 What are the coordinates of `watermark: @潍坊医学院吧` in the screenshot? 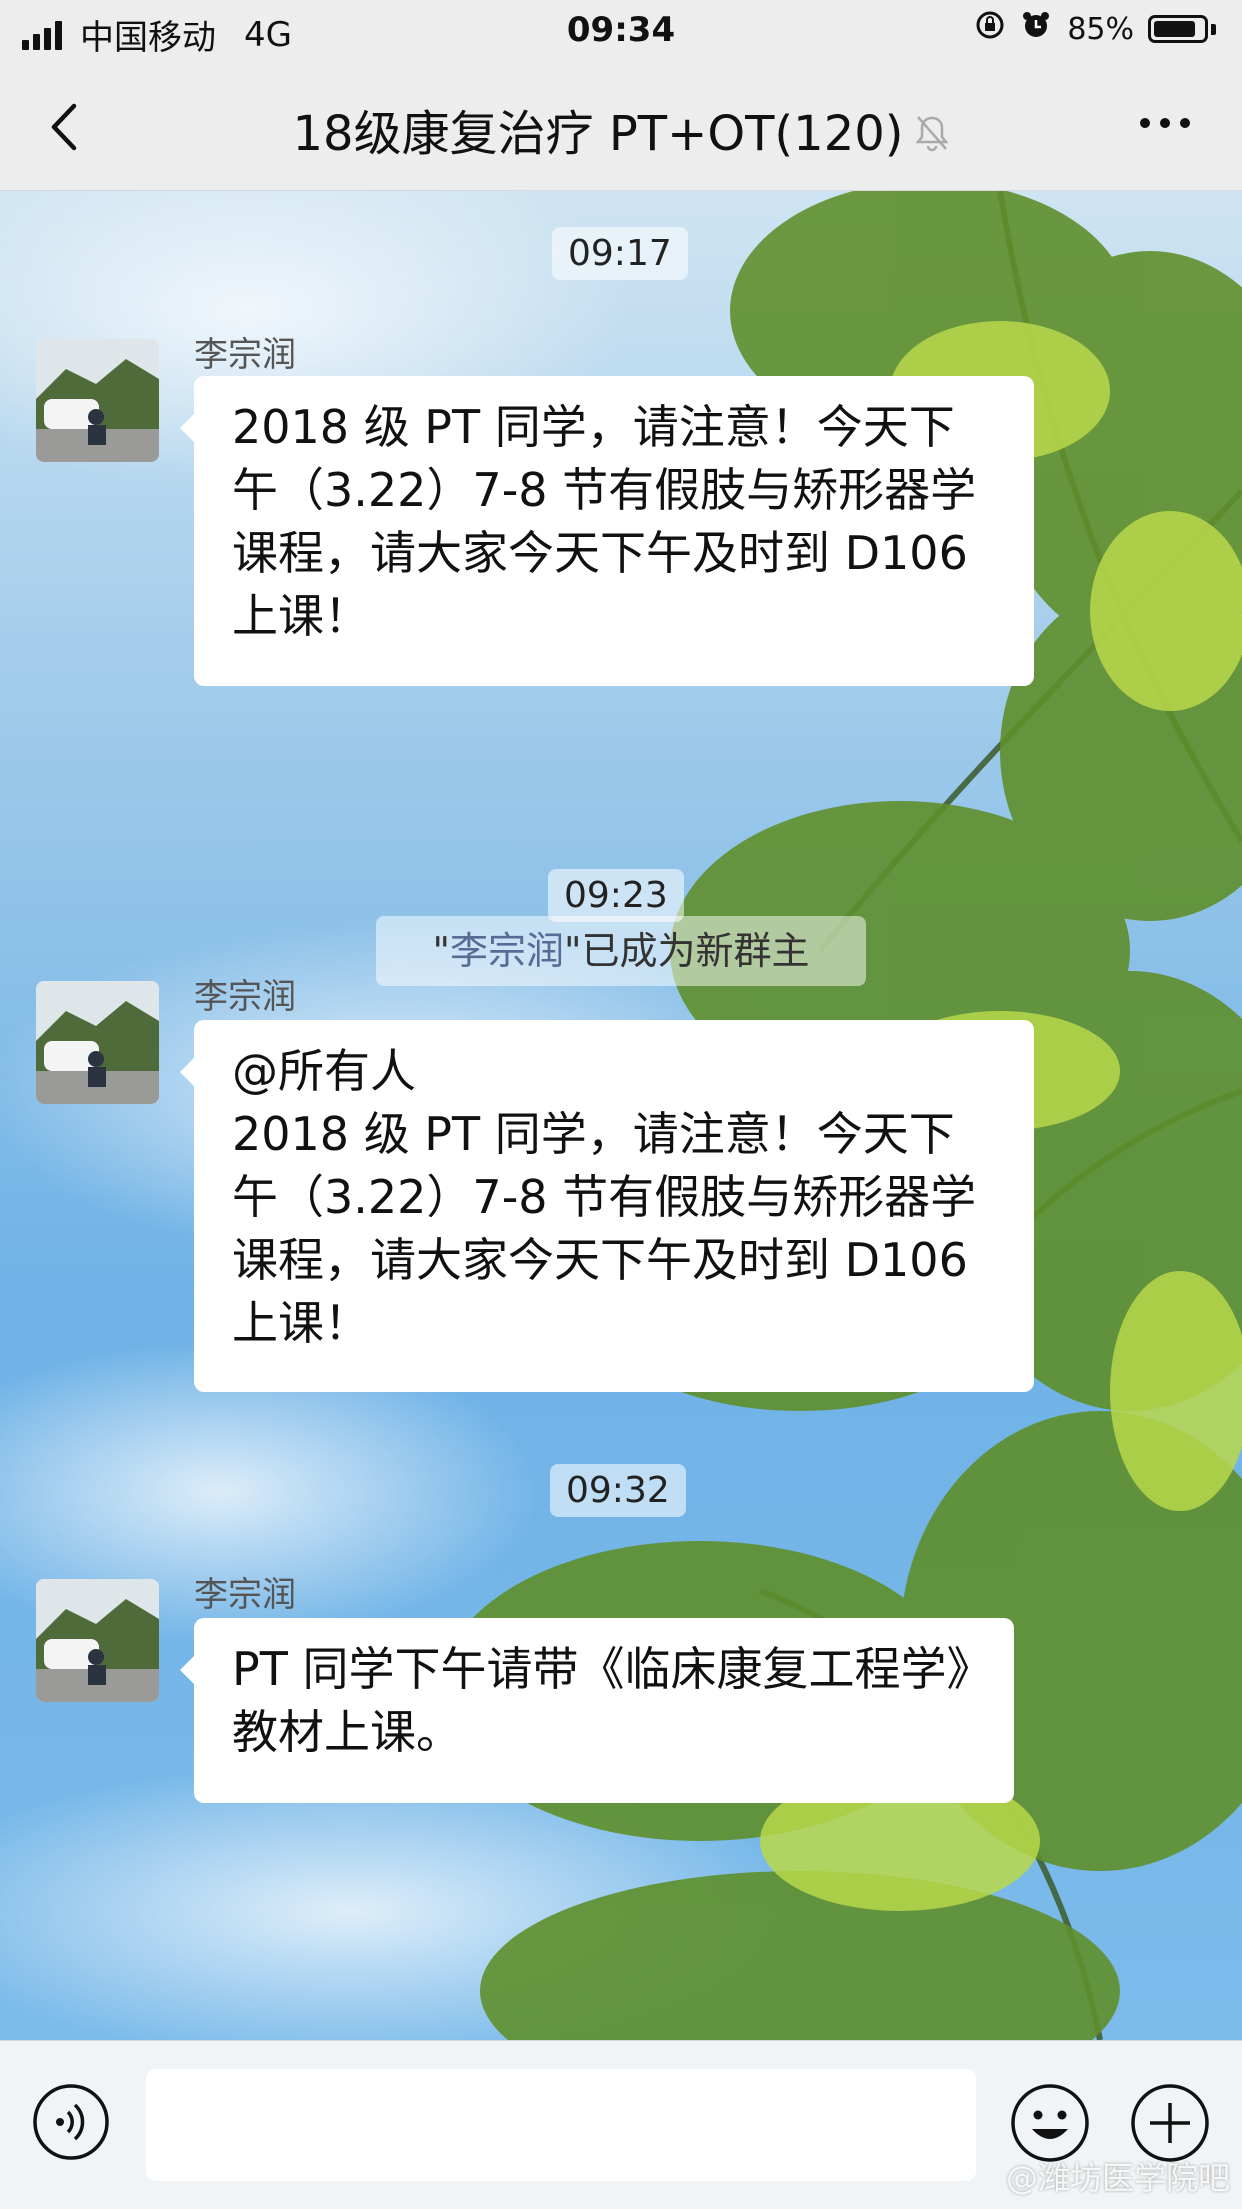 It's located at (1117, 2178).